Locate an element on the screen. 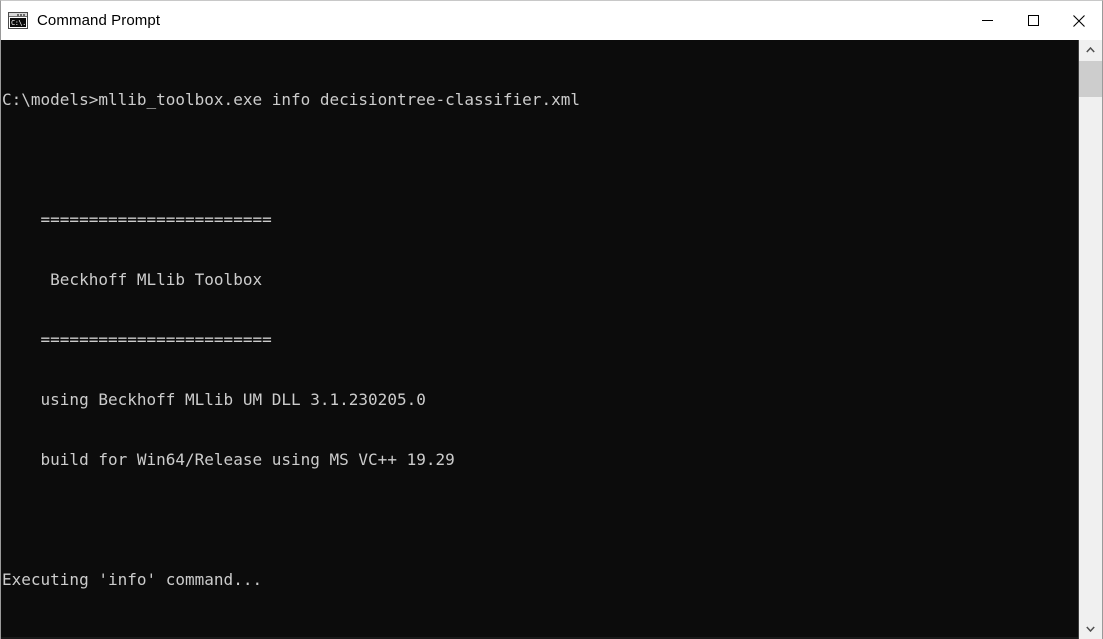 This screenshot has height=639, width=1103. scroll-up-arrow is located at coordinates (1090, 50).